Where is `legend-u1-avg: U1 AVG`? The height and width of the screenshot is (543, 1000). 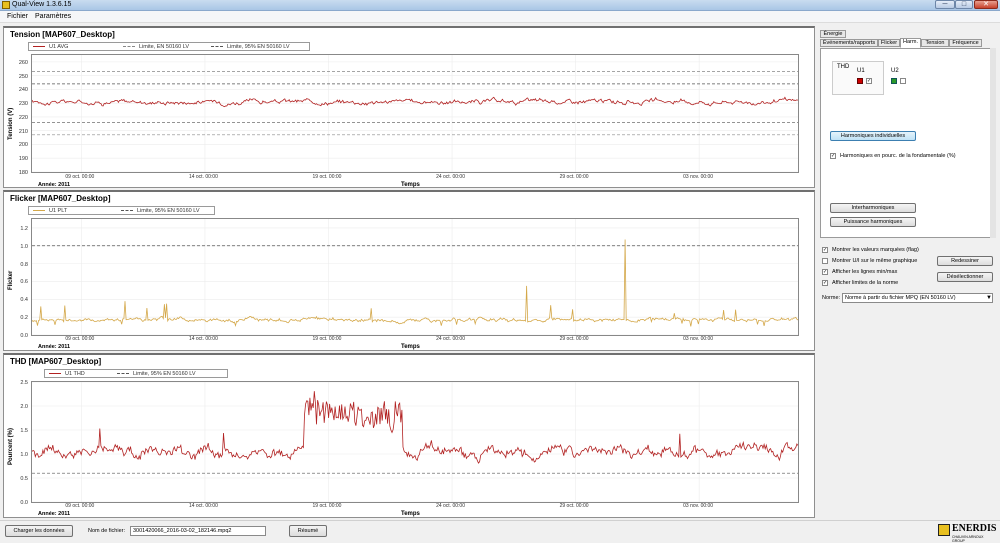
legend-u1-avg: U1 AVG is located at coordinates (59, 47).